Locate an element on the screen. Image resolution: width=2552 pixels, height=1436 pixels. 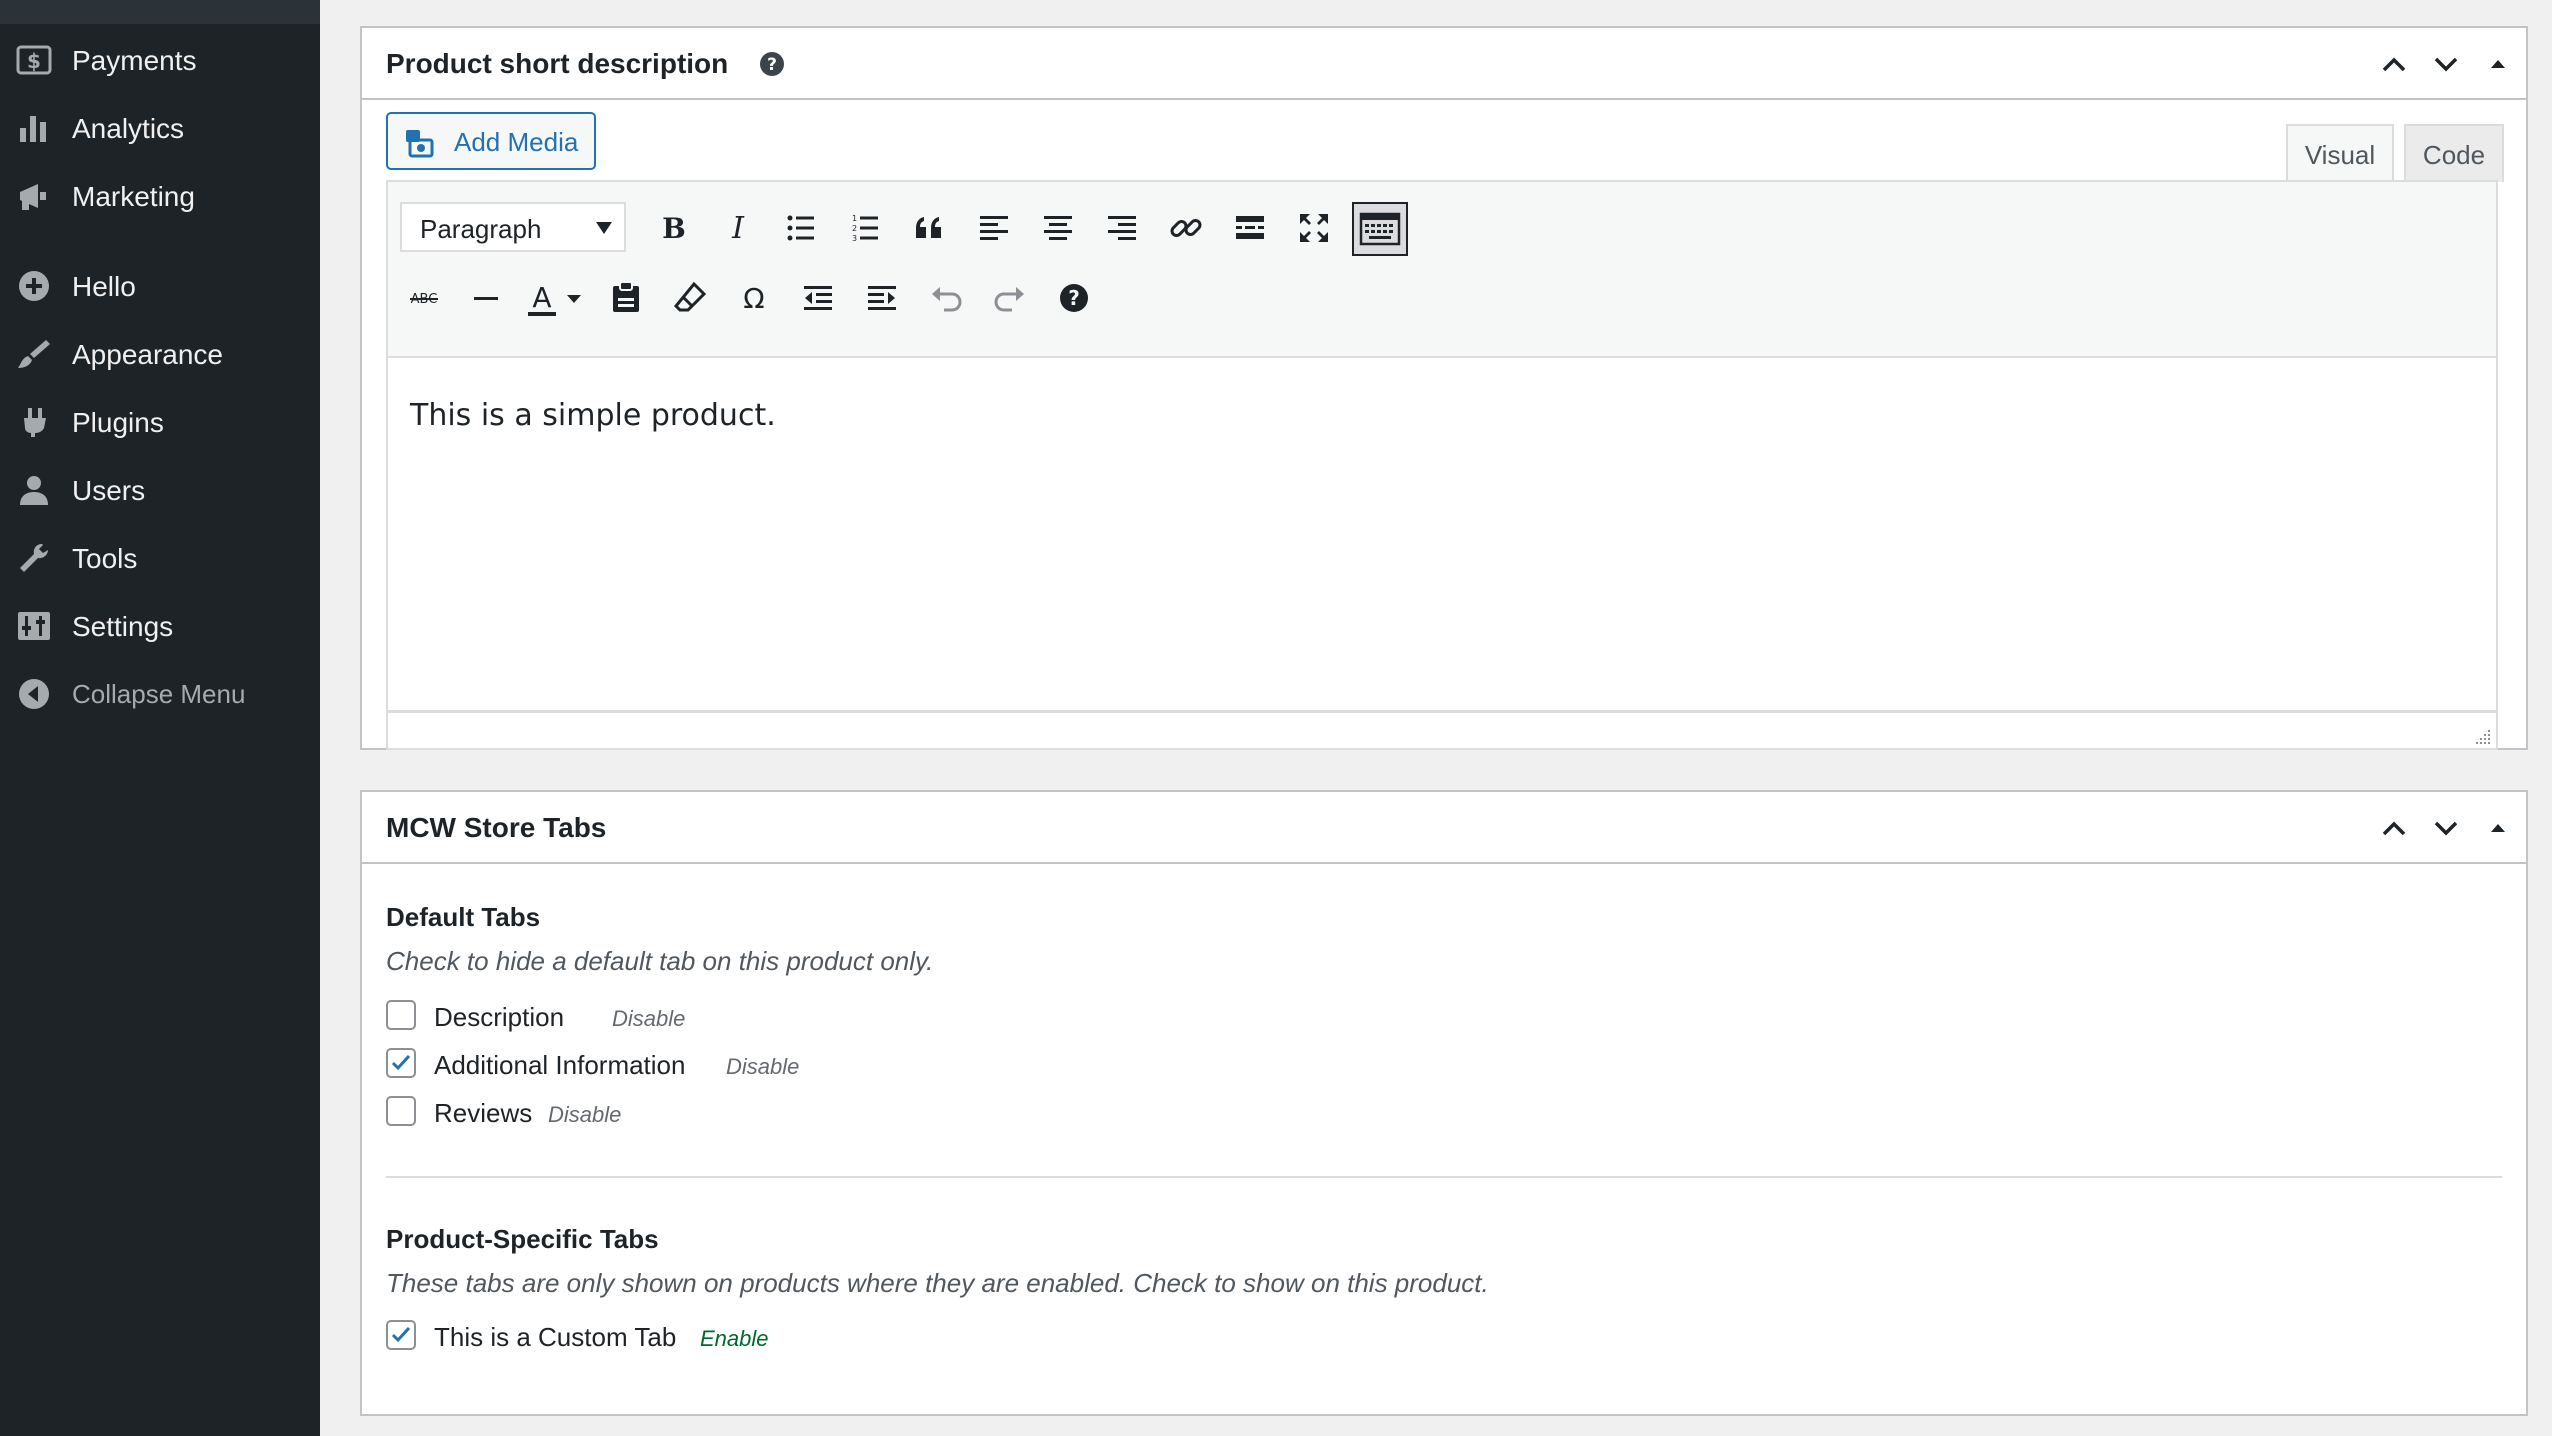
bar-chart-icon is located at coordinates (33, 129).